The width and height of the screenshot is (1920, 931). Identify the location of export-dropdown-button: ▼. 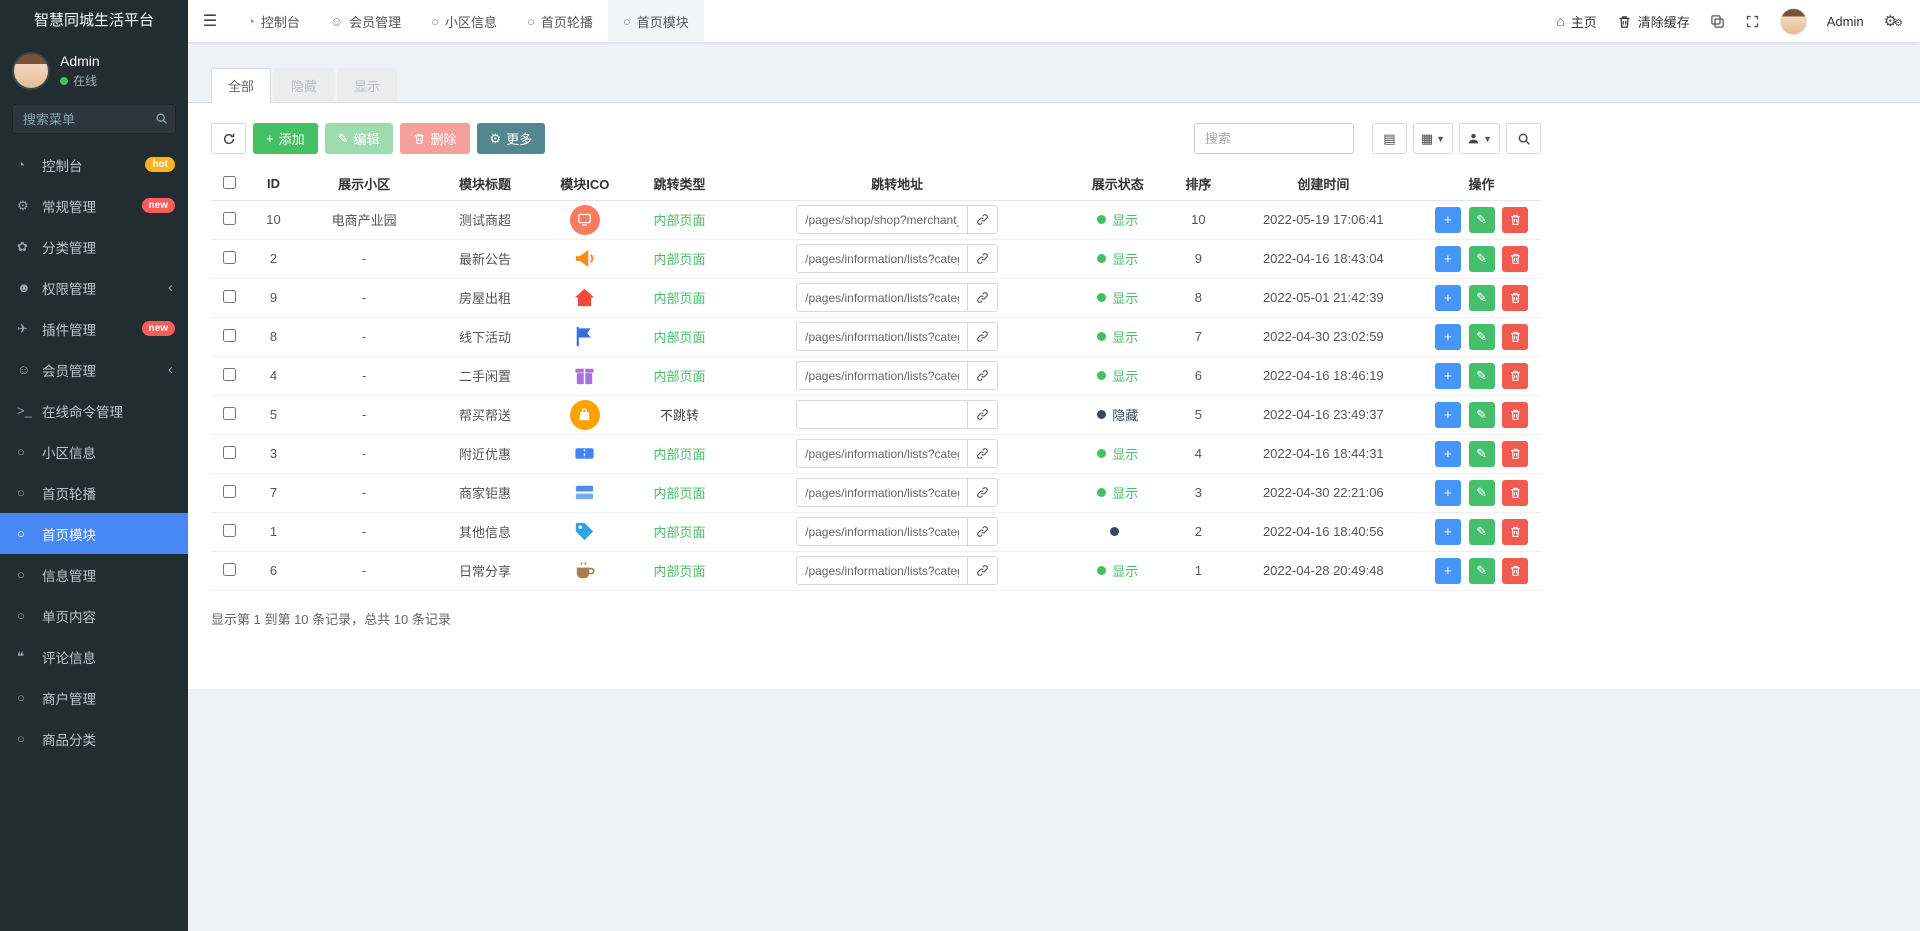
(1479, 138).